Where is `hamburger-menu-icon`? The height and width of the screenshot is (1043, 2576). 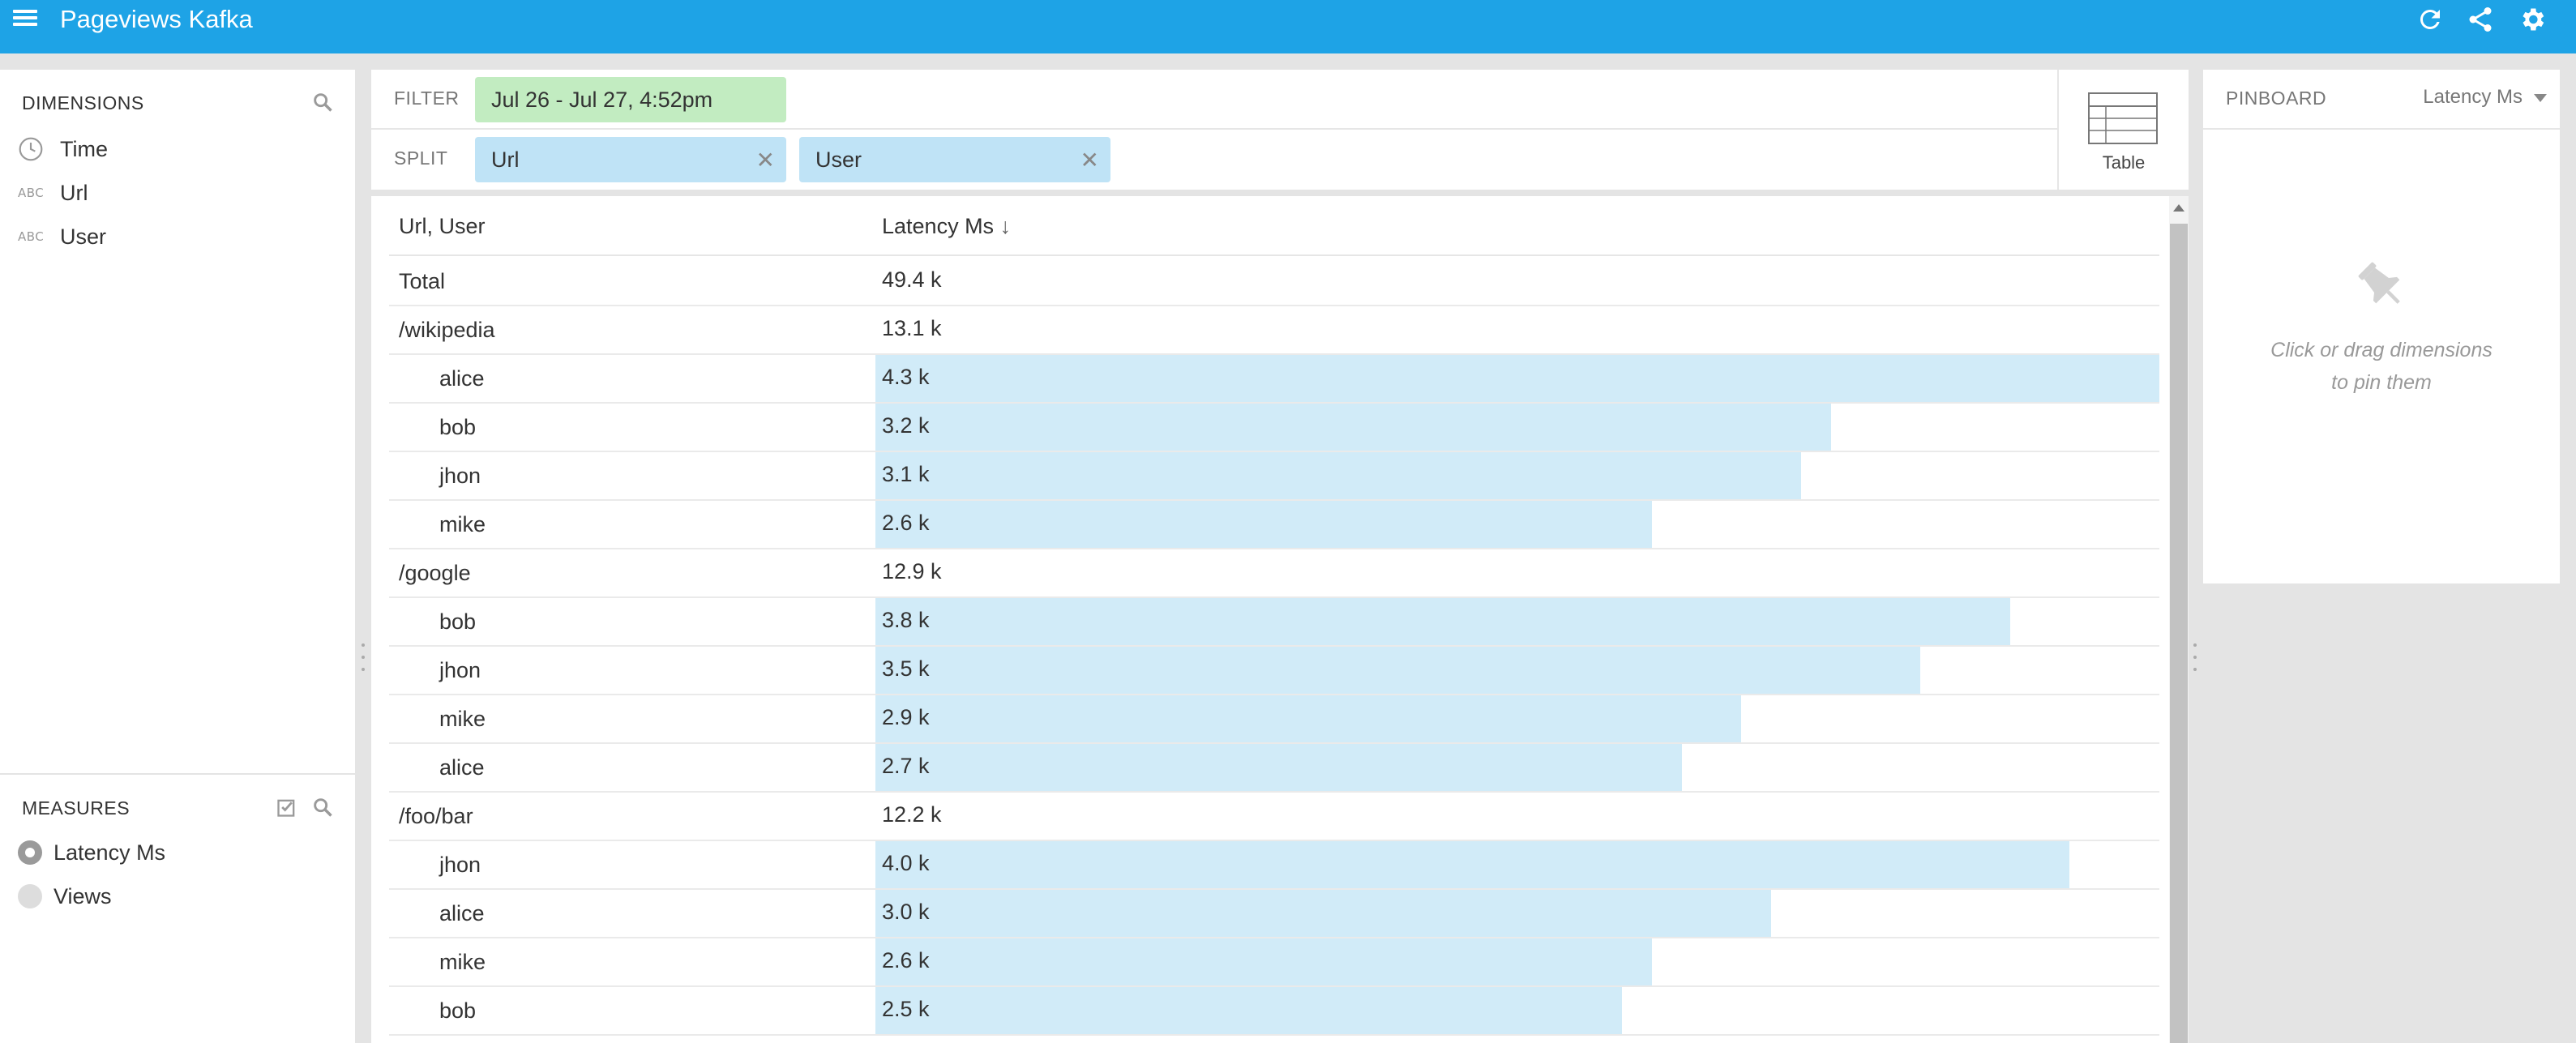
hamburger-menu-icon is located at coordinates (25, 18).